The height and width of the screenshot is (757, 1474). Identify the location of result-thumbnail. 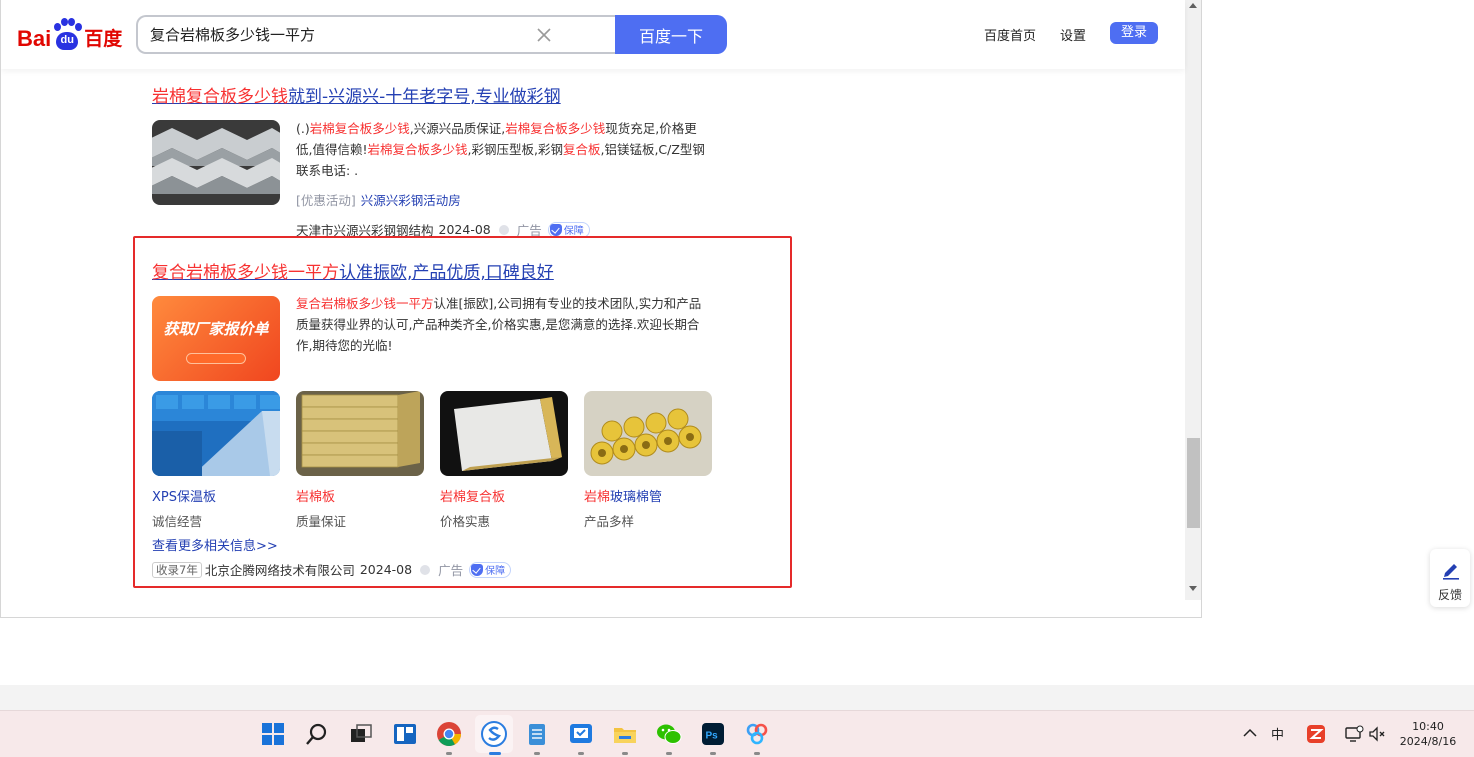
(216, 162).